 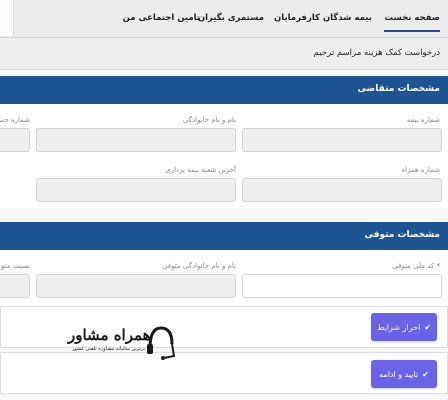 I want to click on nav-item-my-social-security: تامین اجتماعی من, so click(x=161, y=18).